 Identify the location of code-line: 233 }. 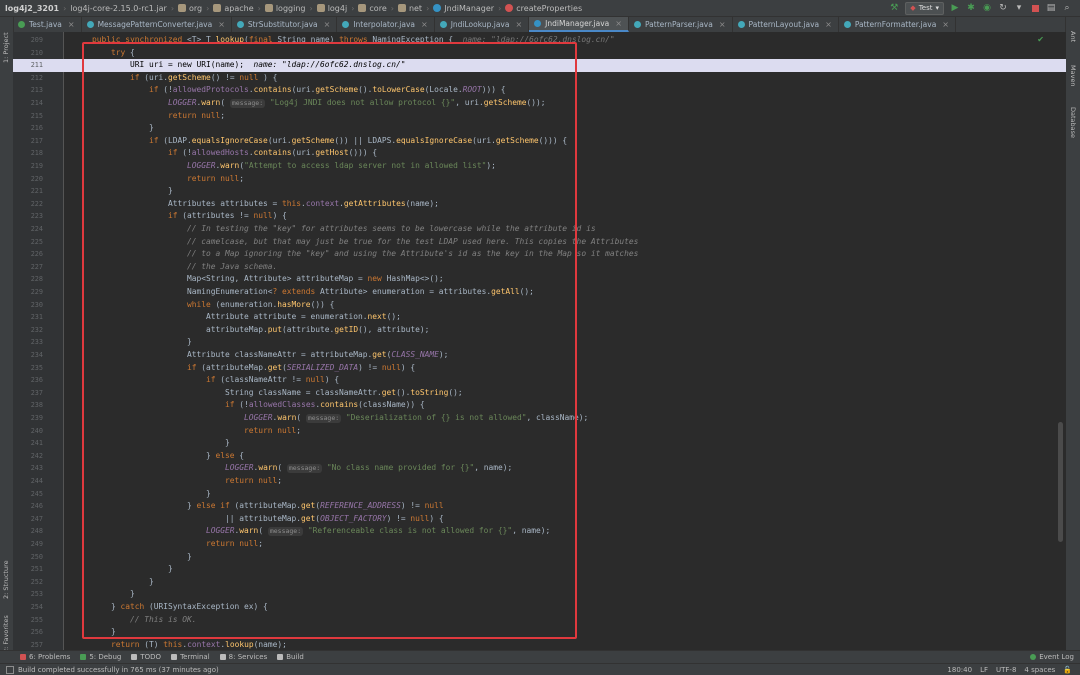
(539, 342).